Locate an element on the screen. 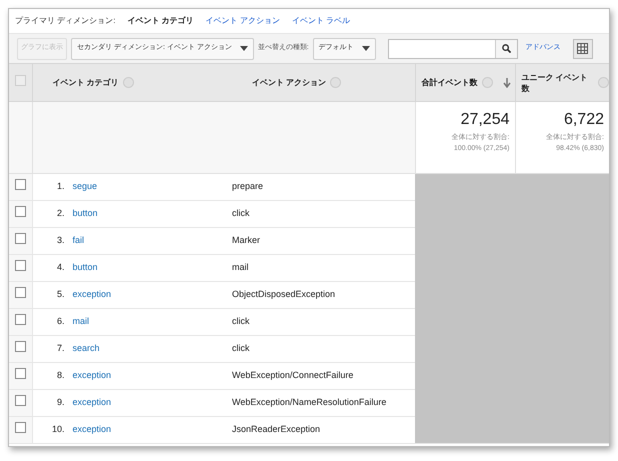 The image size is (618, 461). table-cell: ObjectDisposedException is located at coordinates (323, 295).